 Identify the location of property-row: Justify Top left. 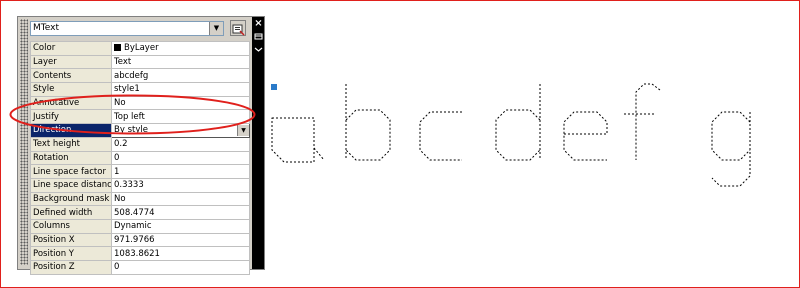
(140, 117).